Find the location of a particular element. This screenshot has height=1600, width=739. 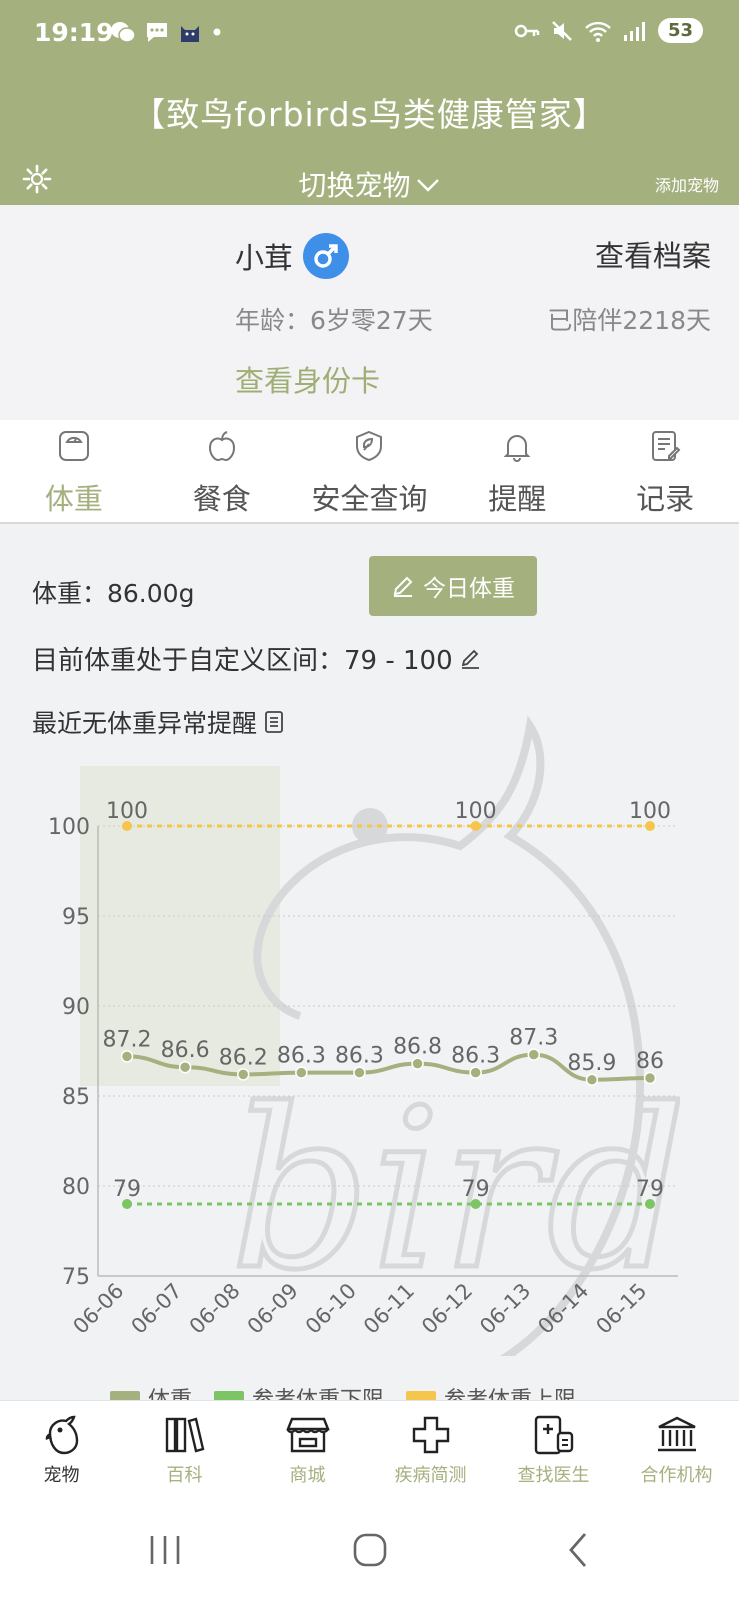

tab-weight: 体重 is located at coordinates (74, 471).